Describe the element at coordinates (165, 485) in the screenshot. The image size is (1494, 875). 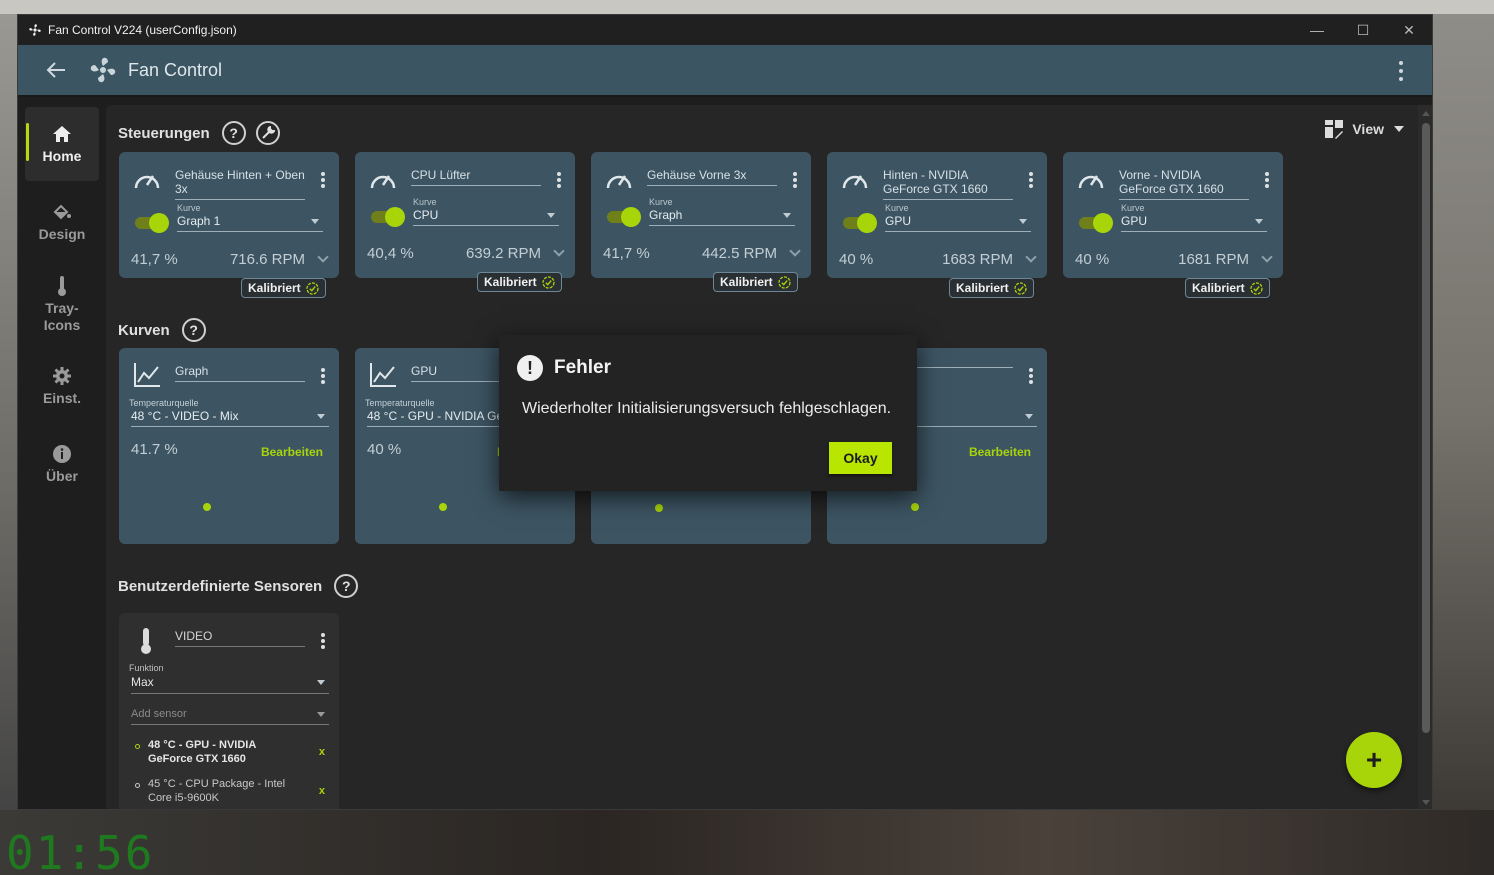
I see `curve-graph` at that location.